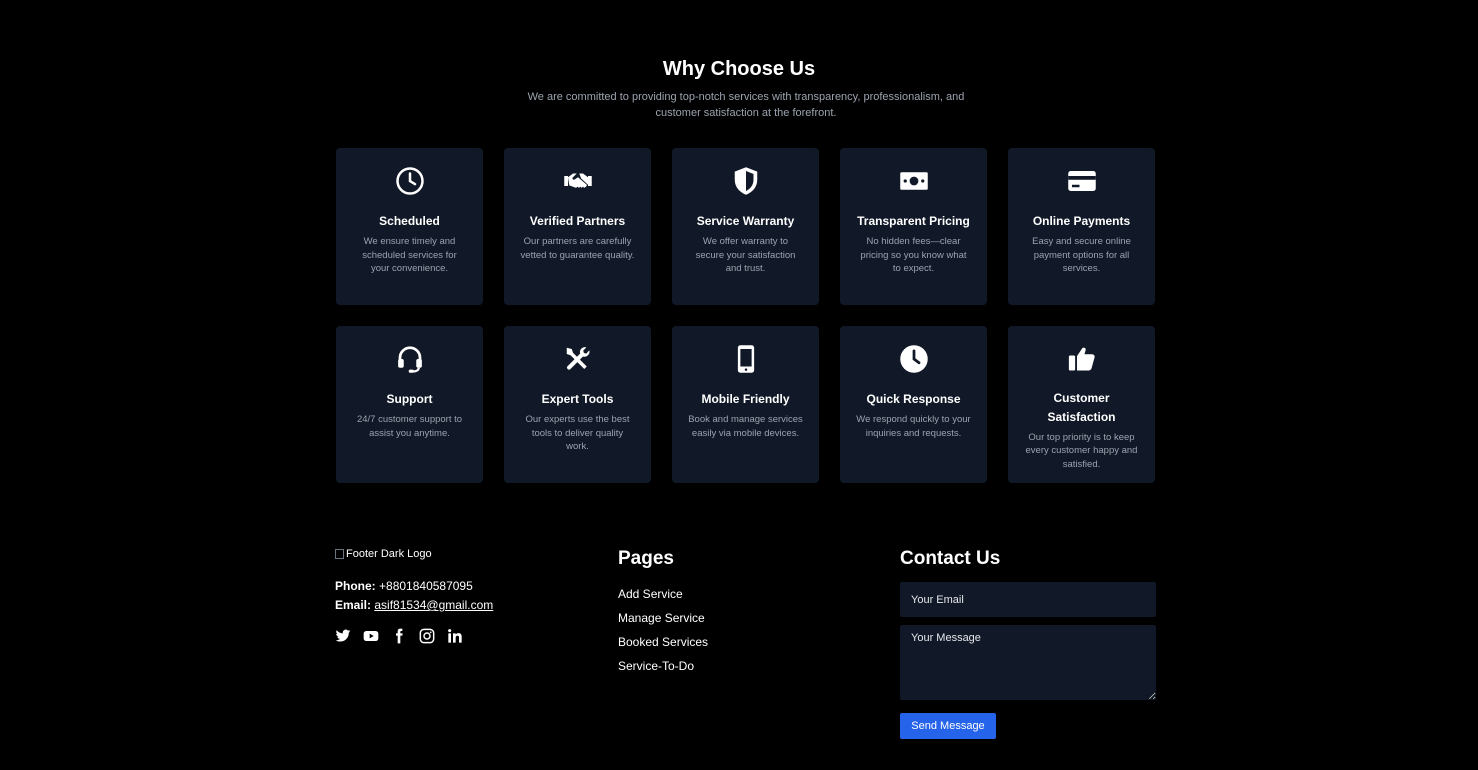 Image resolution: width=1478 pixels, height=770 pixels. I want to click on email-label: Email:, so click(353, 605).